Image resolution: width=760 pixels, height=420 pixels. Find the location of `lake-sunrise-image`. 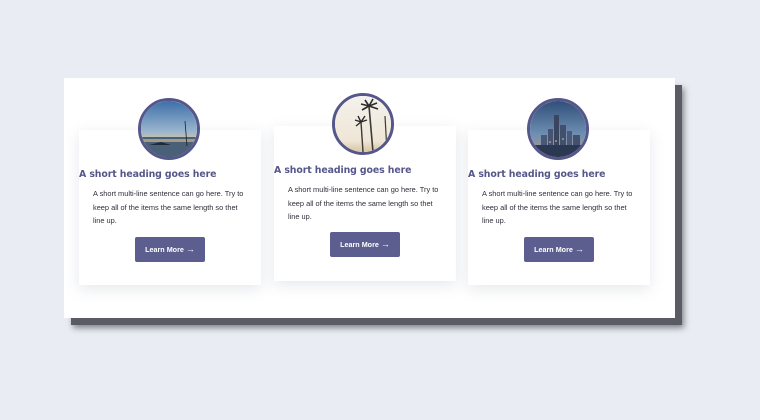

lake-sunrise-image is located at coordinates (169, 129).